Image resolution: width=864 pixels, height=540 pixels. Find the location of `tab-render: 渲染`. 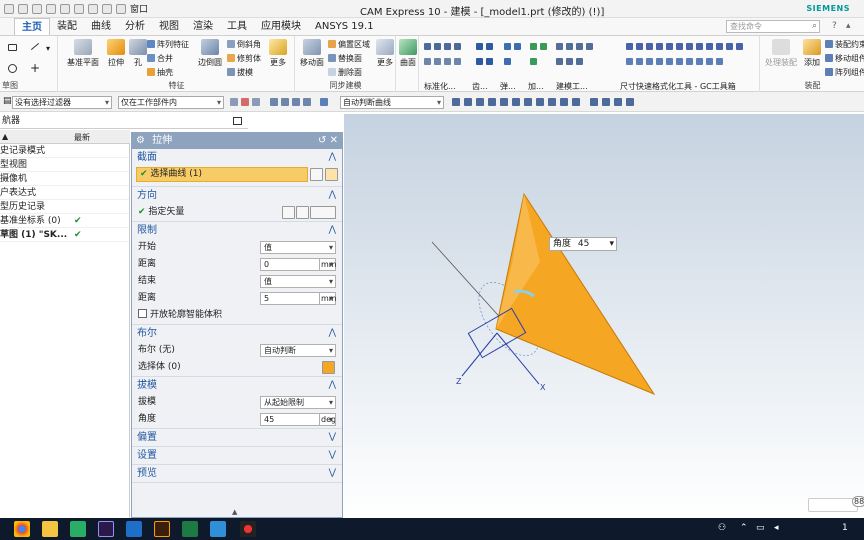

tab-render: 渲染 is located at coordinates (203, 26).